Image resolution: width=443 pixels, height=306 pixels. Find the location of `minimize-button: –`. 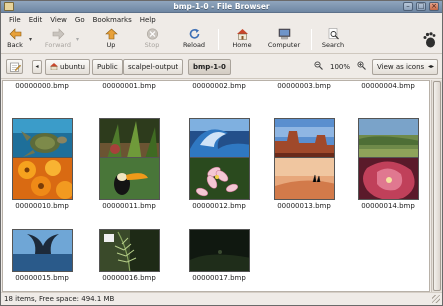

minimize-button: – is located at coordinates (408, 6).